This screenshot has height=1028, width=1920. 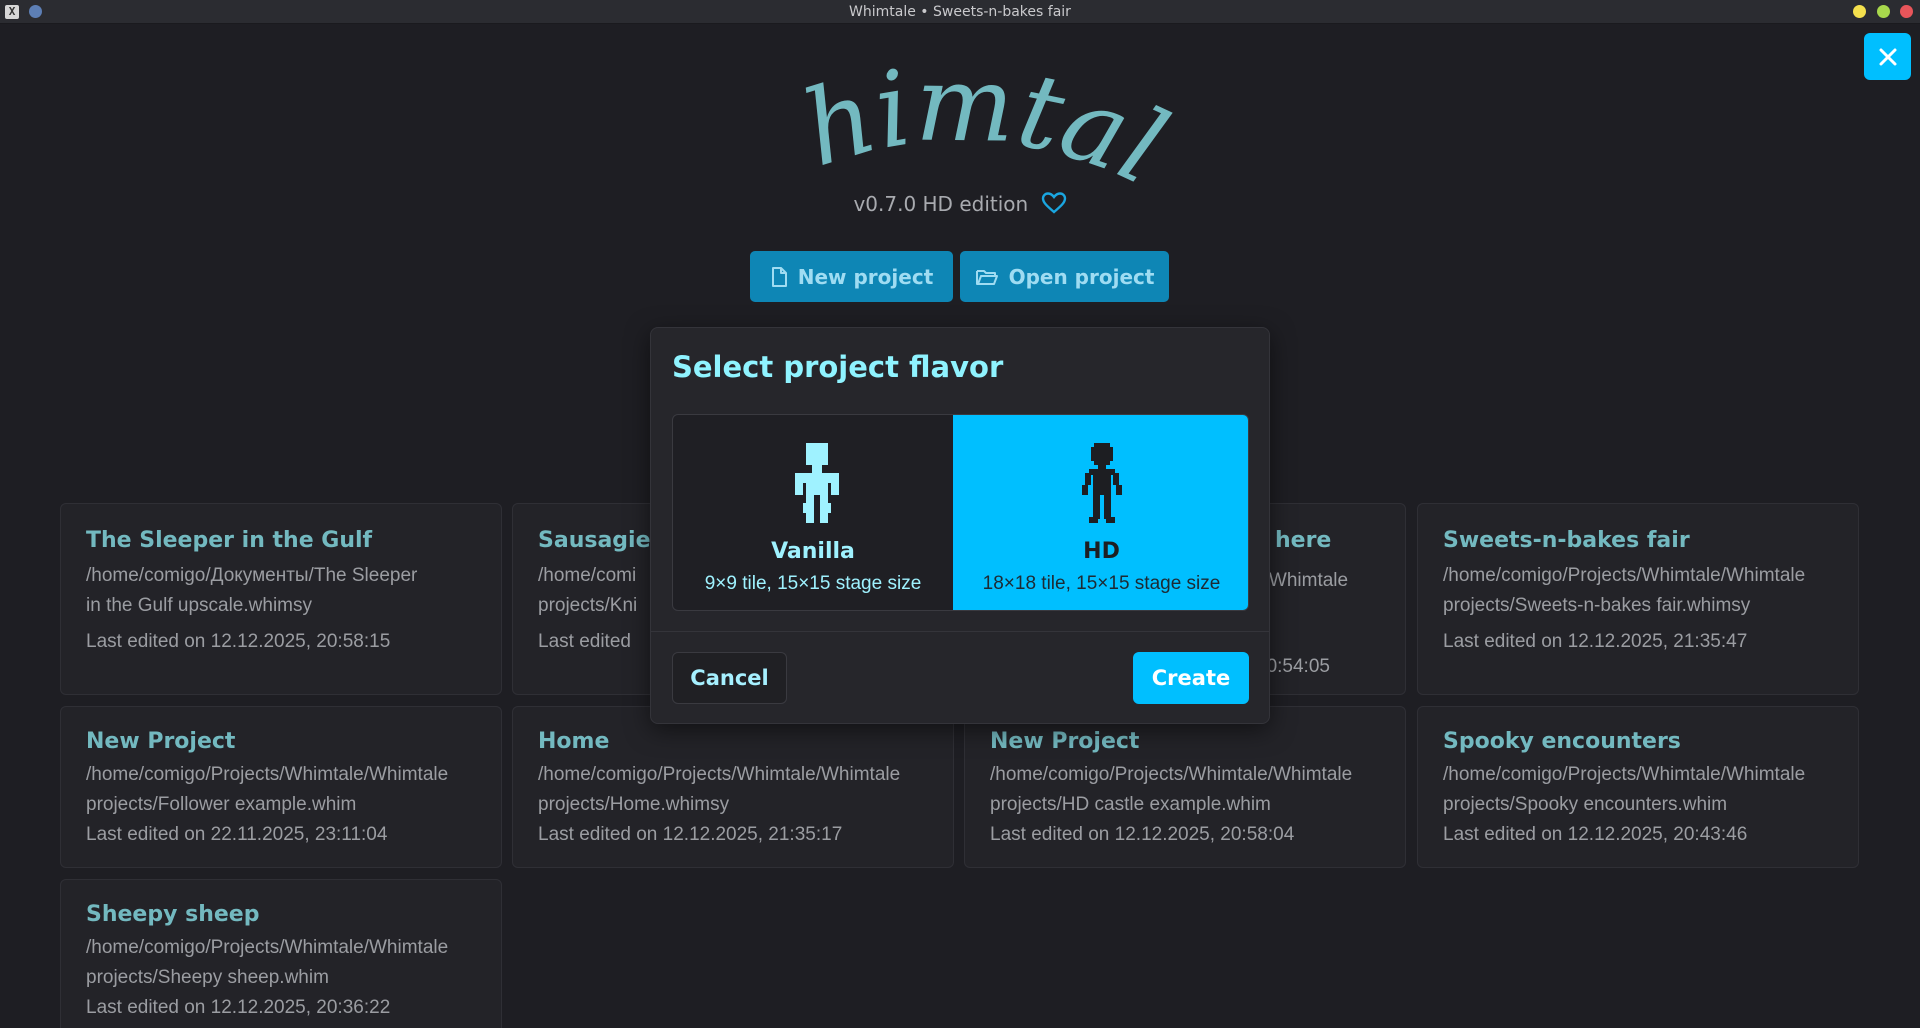 I want to click on project-edited: Last edited on 12.12.2025, 21:35:47, so click(x=1595, y=641).